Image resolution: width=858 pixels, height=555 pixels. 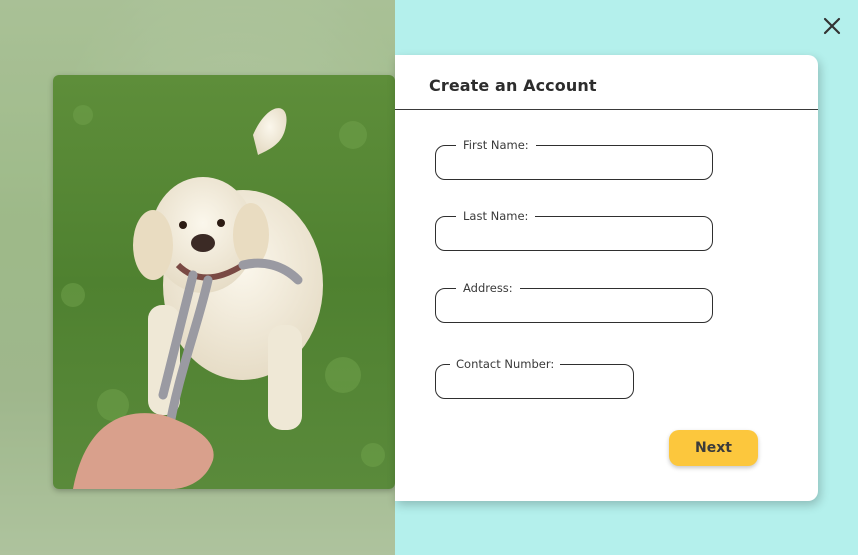 What do you see at coordinates (496, 216) in the screenshot?
I see `last-name-label: Last Name:` at bounding box center [496, 216].